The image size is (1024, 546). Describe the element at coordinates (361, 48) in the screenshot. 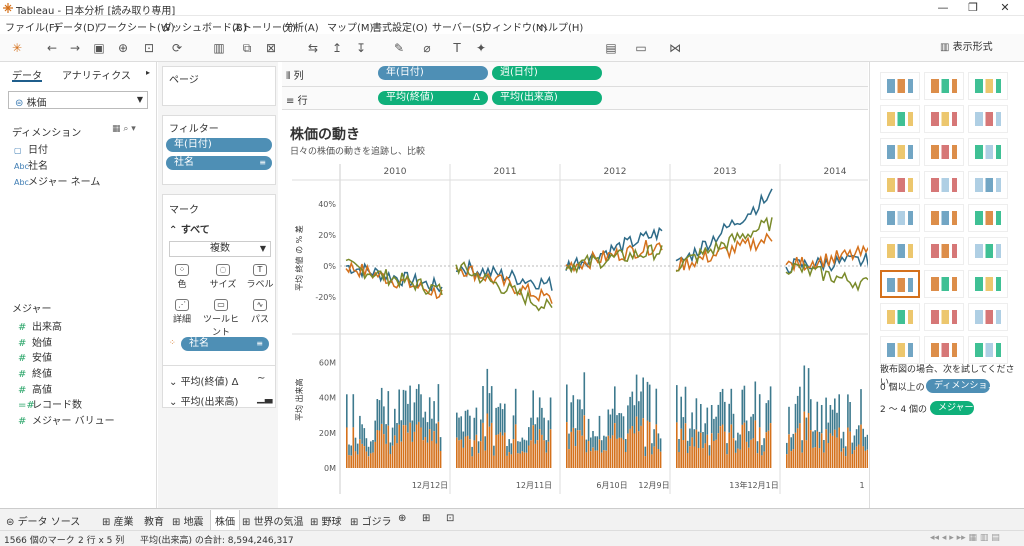

I see `sort-desc-icon: ↧` at that location.